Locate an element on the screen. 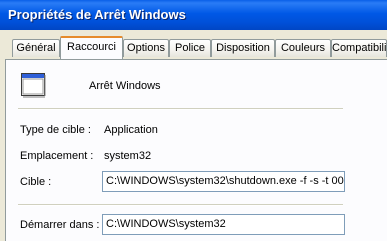 This screenshot has height=241, width=387. tab-font: Police is located at coordinates (190, 48).